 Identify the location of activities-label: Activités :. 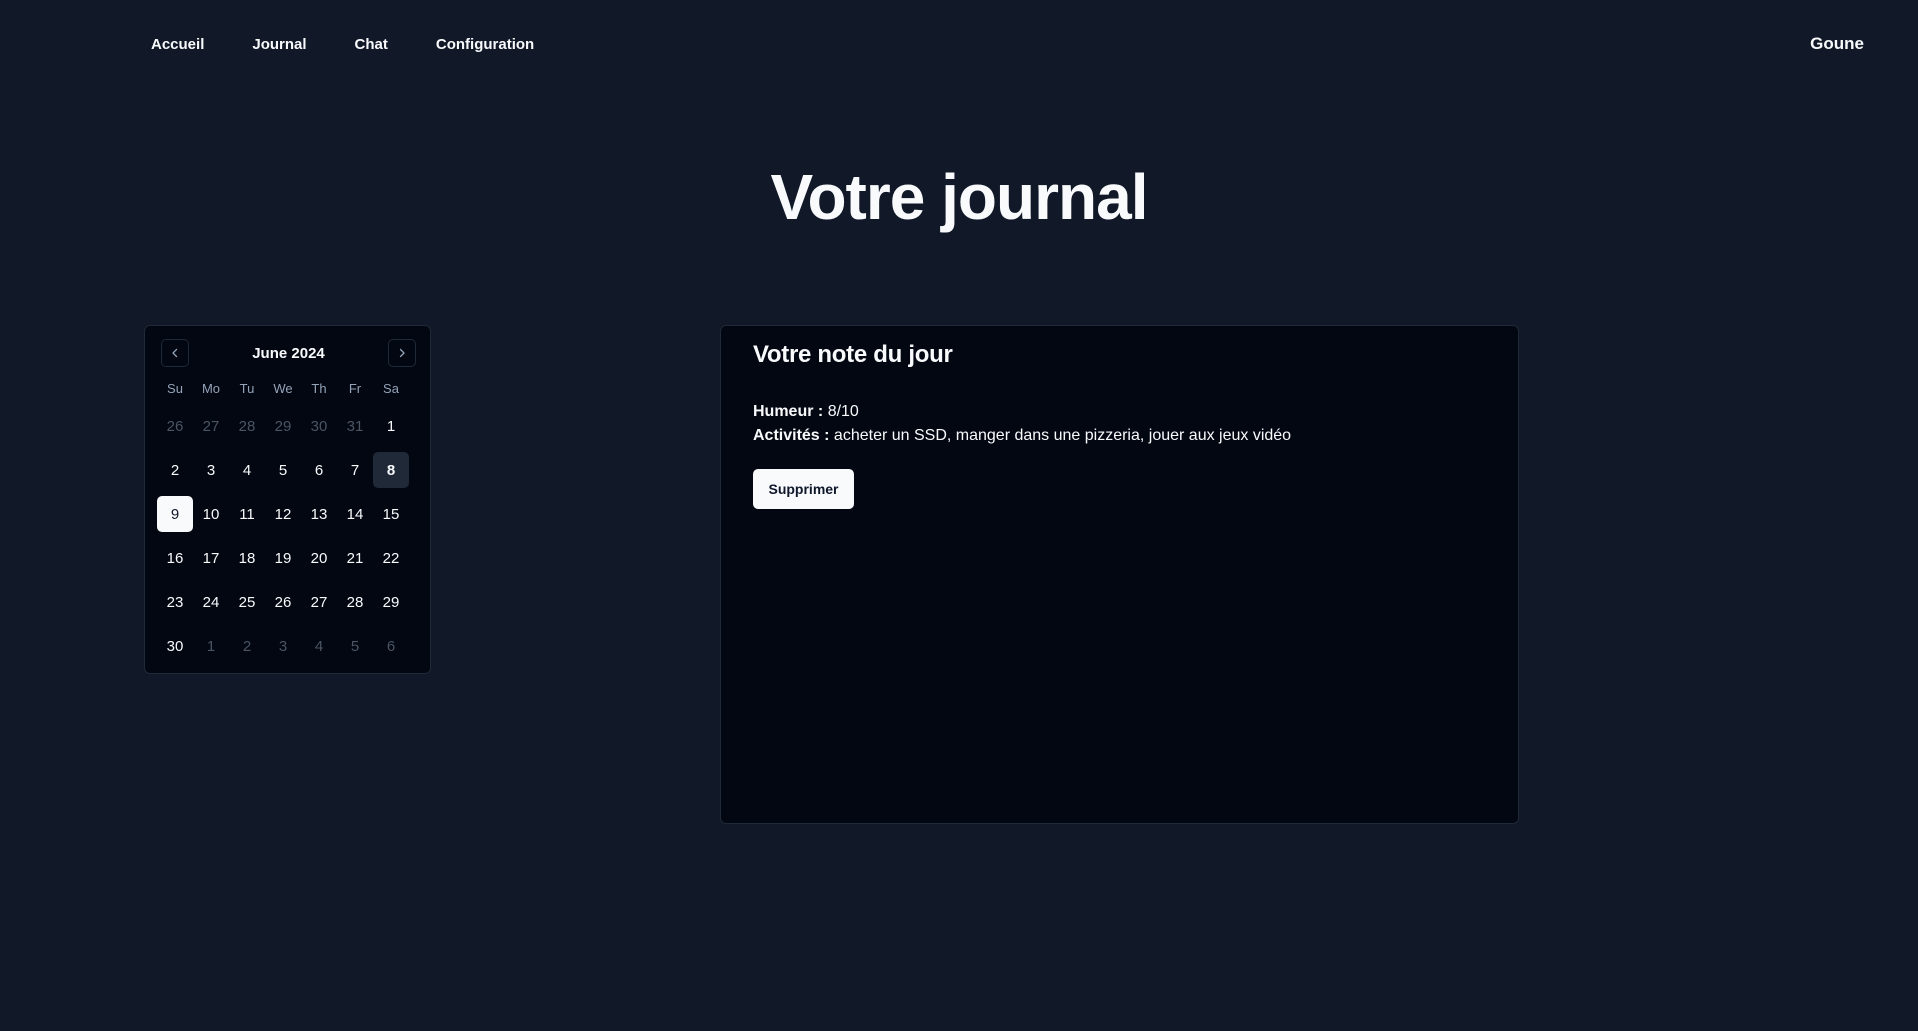
(791, 435).